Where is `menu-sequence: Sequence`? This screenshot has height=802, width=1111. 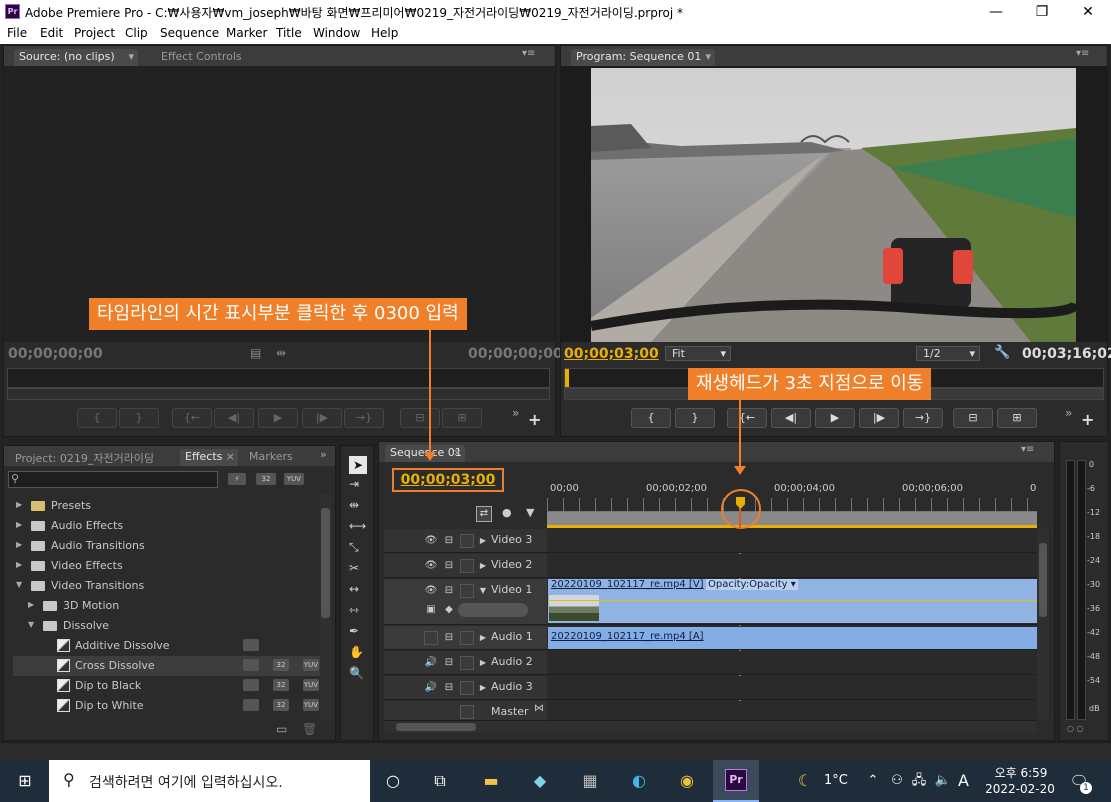 menu-sequence: Sequence is located at coordinates (189, 33).